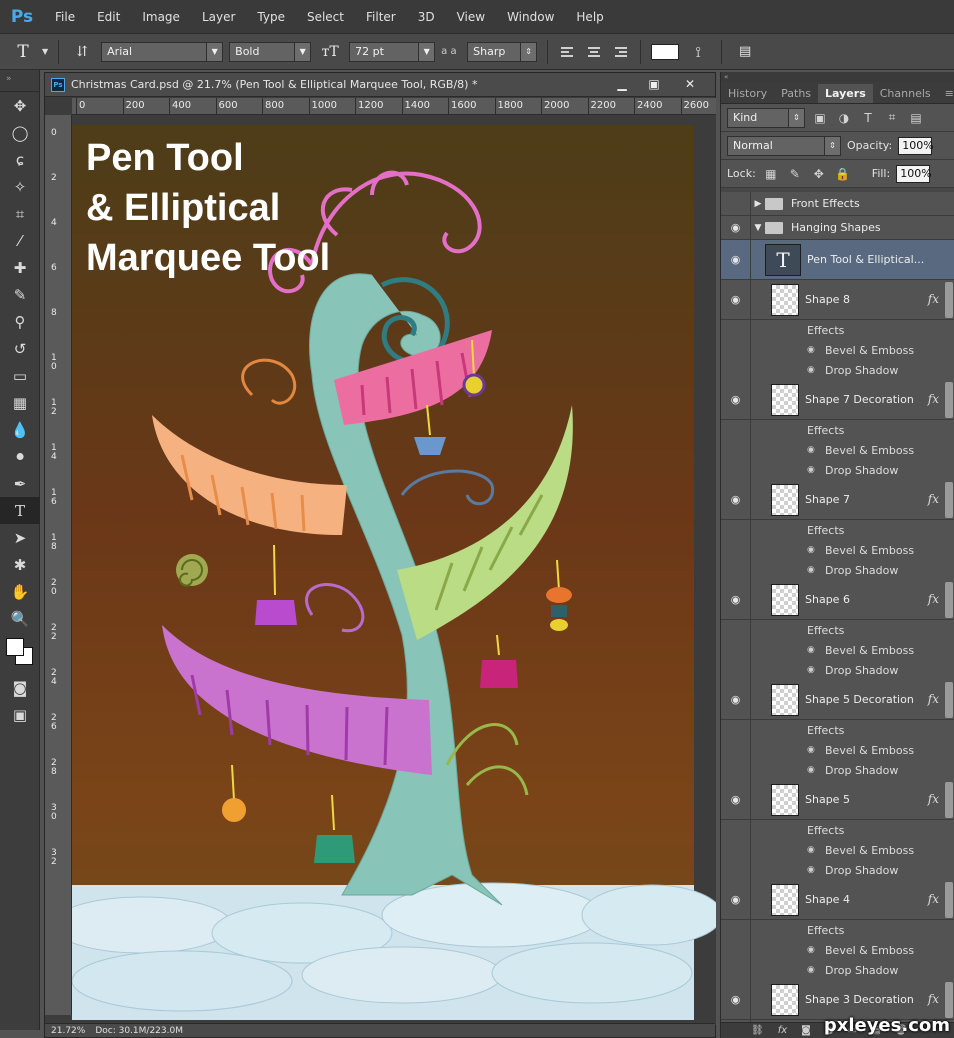 This screenshot has height=1038, width=954. Describe the element at coordinates (654, 84) in the screenshot. I see `maximize-icon: ▣` at that location.